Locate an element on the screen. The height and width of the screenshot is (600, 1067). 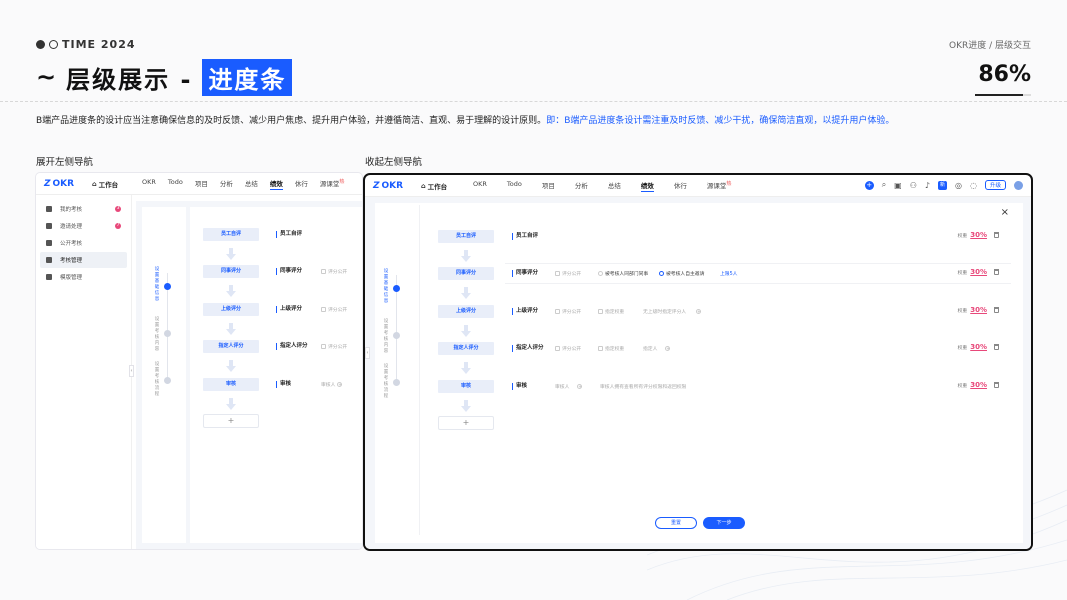
assignee-select: 指定人 + is located at coordinates (657, 348).